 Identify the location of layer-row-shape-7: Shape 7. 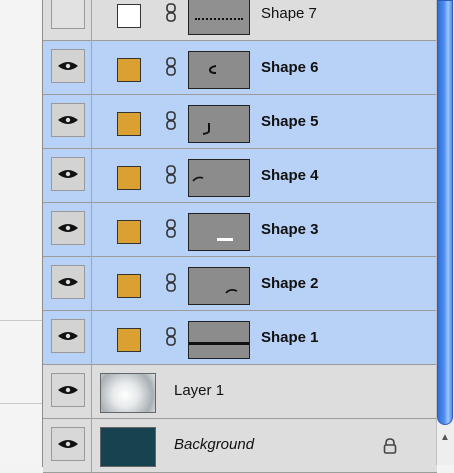
(240, 20).